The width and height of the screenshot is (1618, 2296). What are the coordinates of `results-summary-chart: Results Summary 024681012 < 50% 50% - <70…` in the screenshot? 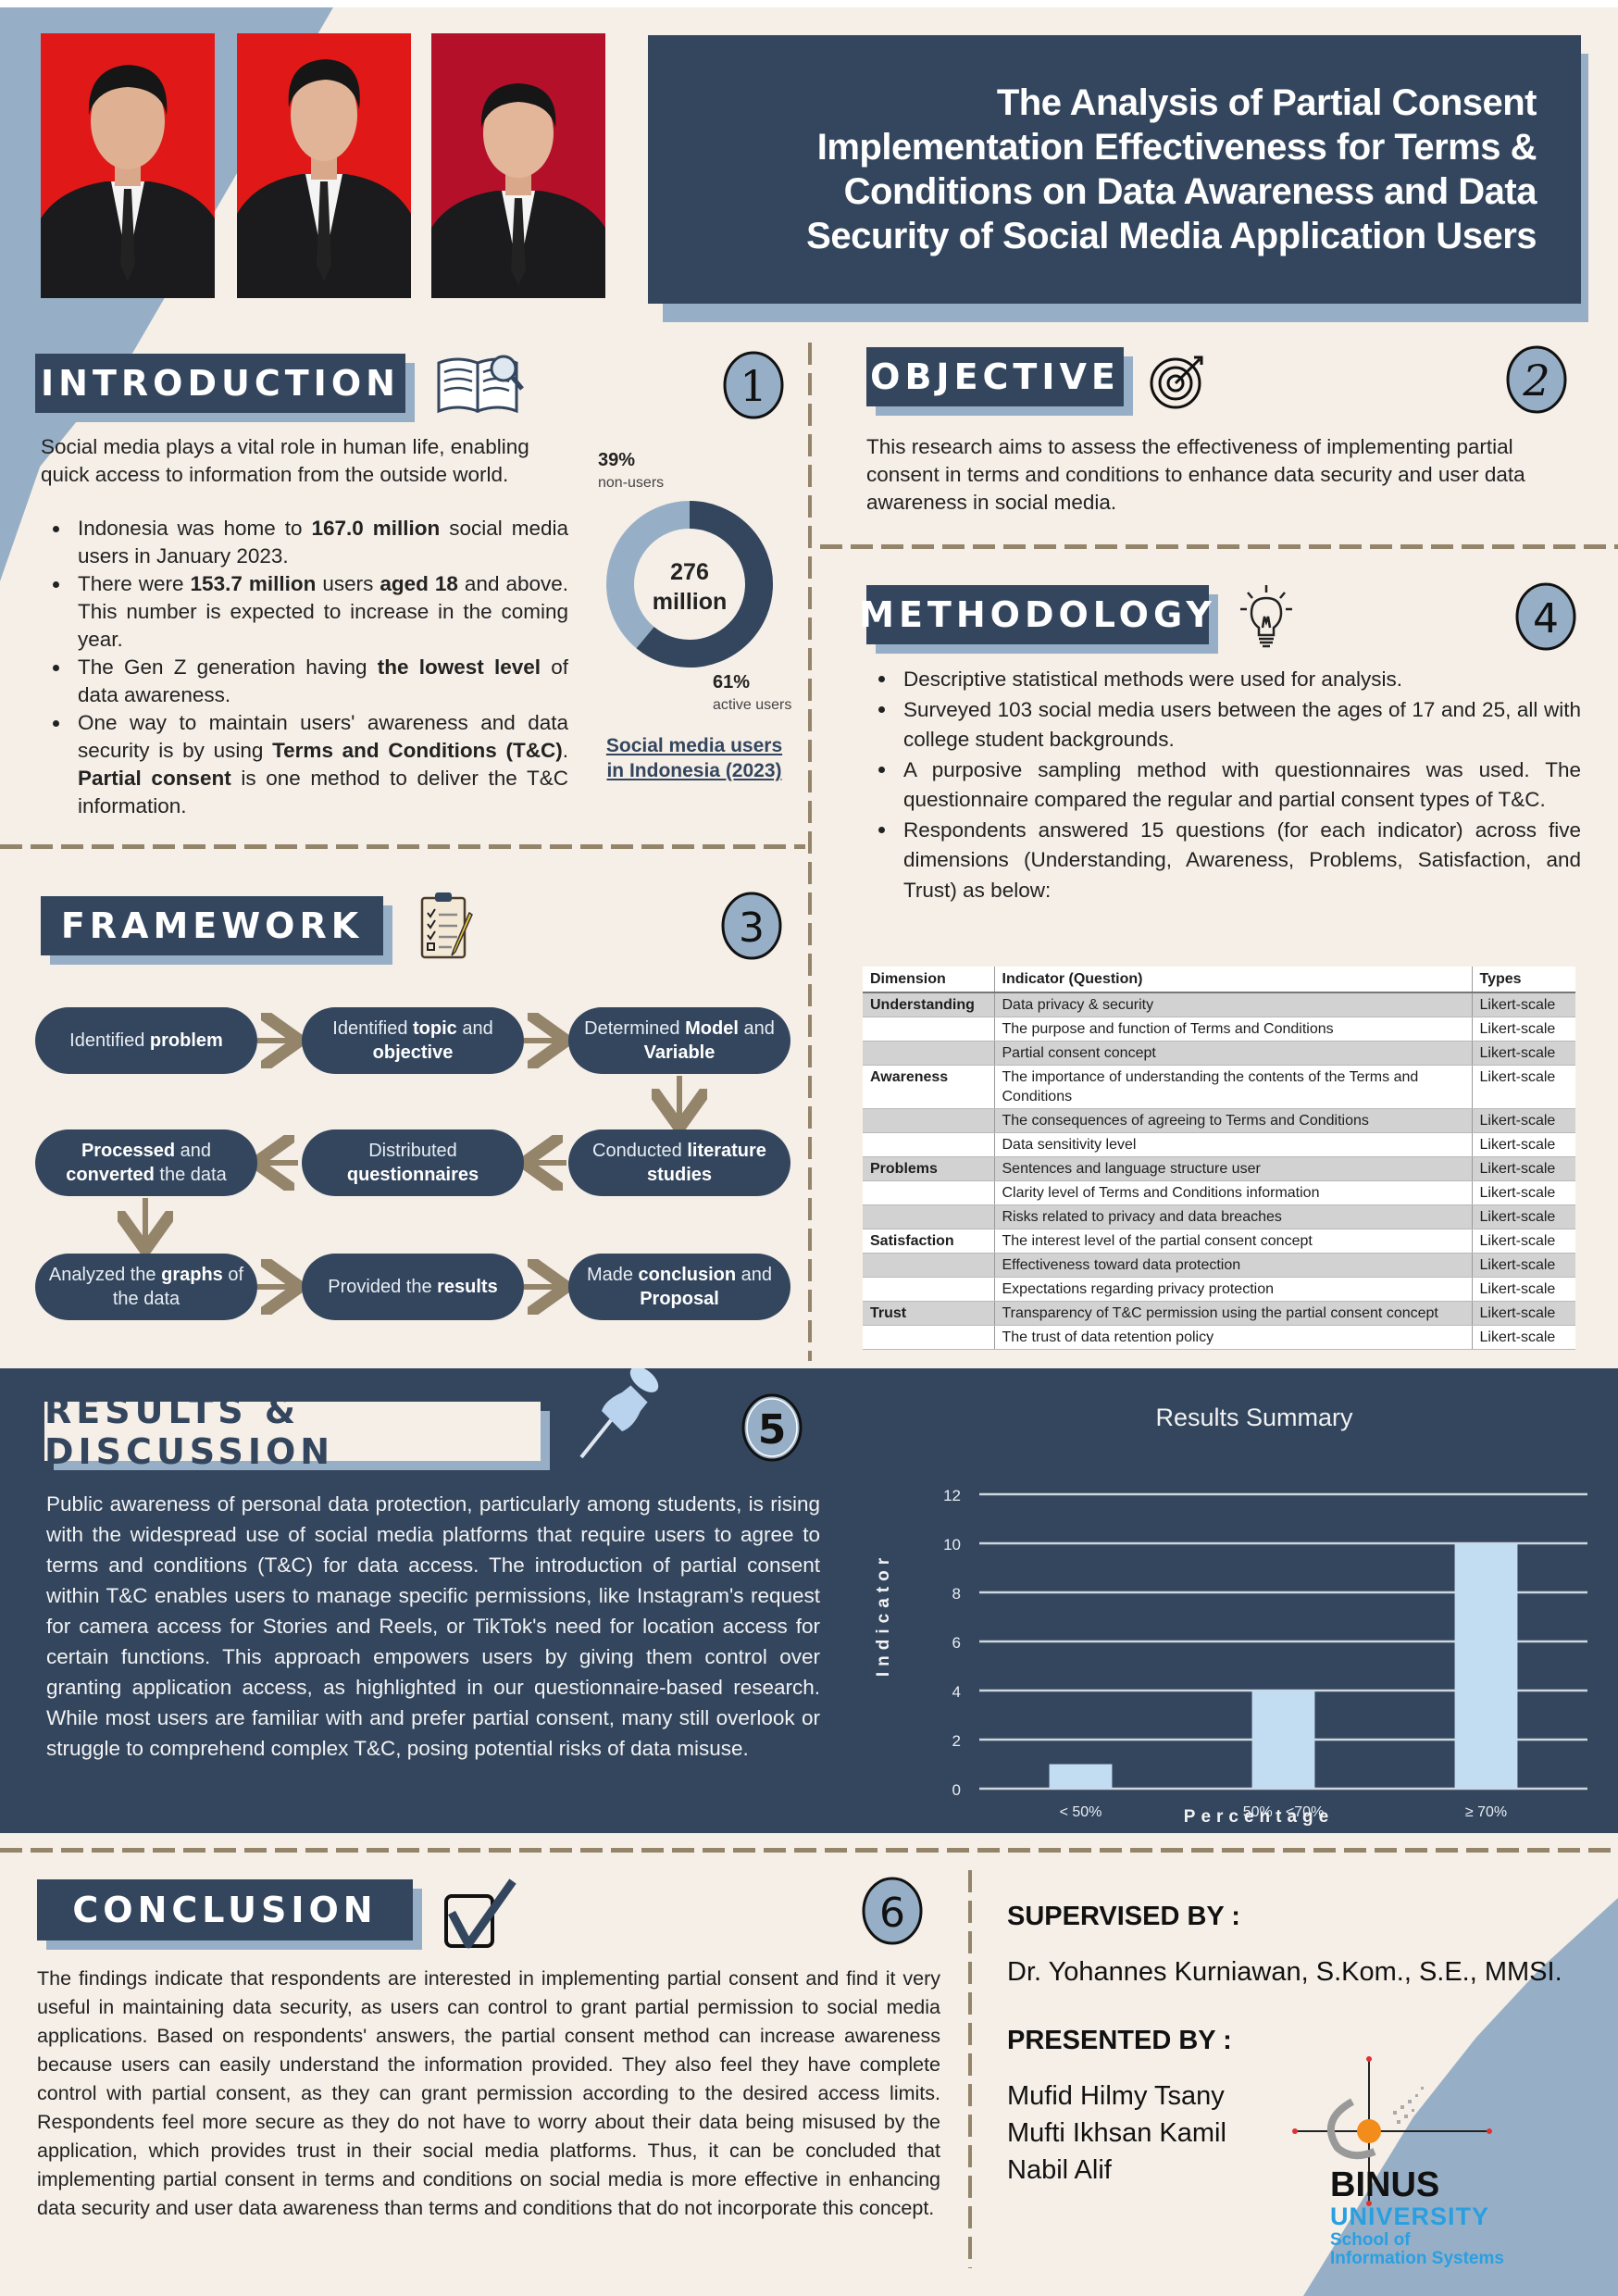 It's located at (1230, 1615).